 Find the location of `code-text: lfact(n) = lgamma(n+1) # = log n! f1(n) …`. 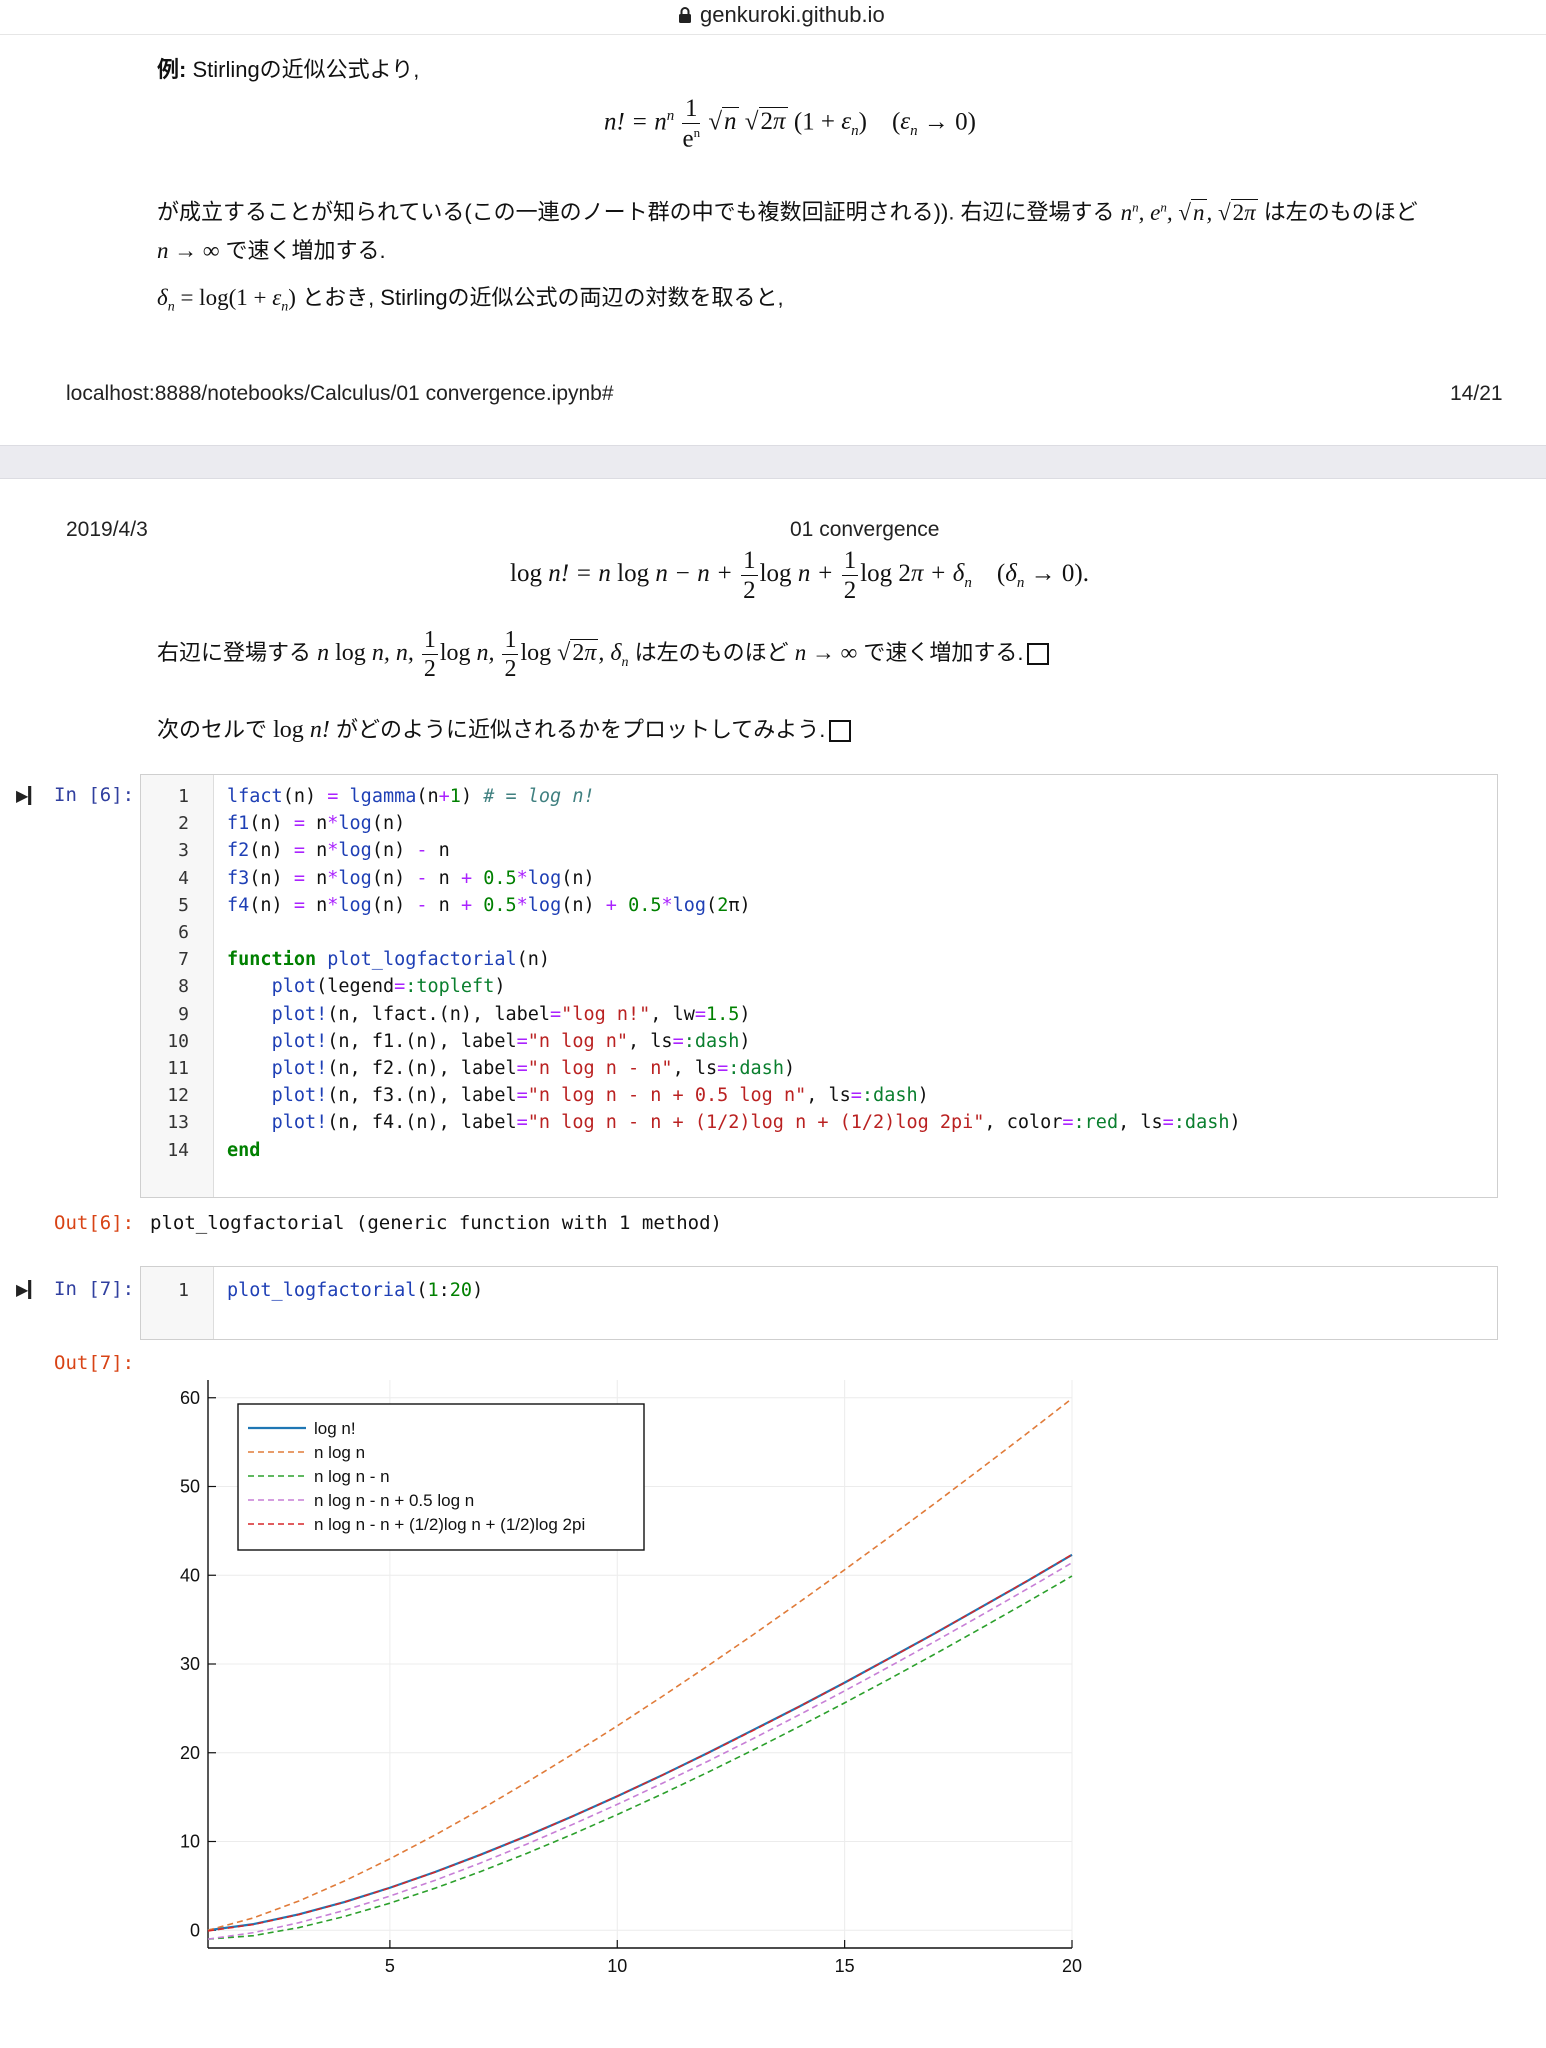

code-text: lfact(n) = lgamma(n+1) # = log n! f1(n) … is located at coordinates (734, 973).